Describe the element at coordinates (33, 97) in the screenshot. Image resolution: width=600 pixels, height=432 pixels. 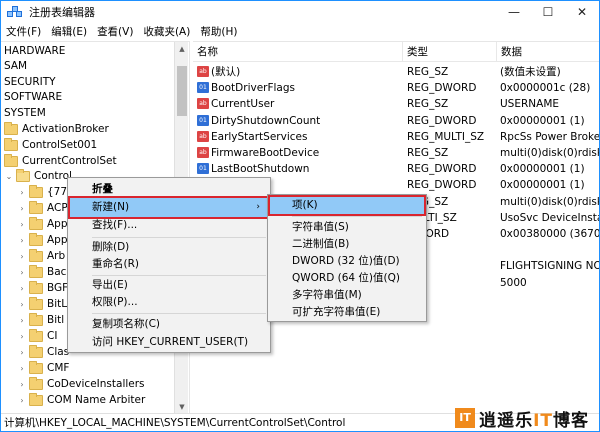
I see `tree-item-software: SOFTWARE` at that location.